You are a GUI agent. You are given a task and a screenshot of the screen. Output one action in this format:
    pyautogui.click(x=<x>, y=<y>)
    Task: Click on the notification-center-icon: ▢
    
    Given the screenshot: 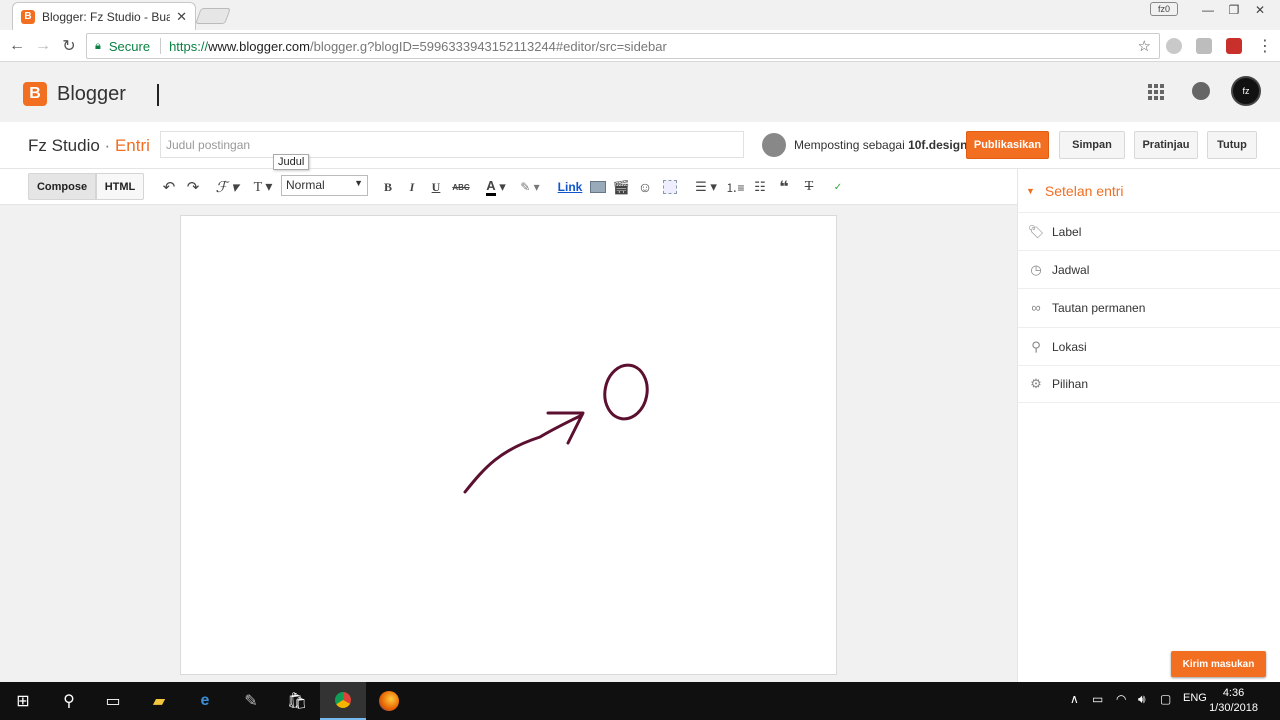 What is the action you would take?
    pyautogui.click(x=1165, y=699)
    